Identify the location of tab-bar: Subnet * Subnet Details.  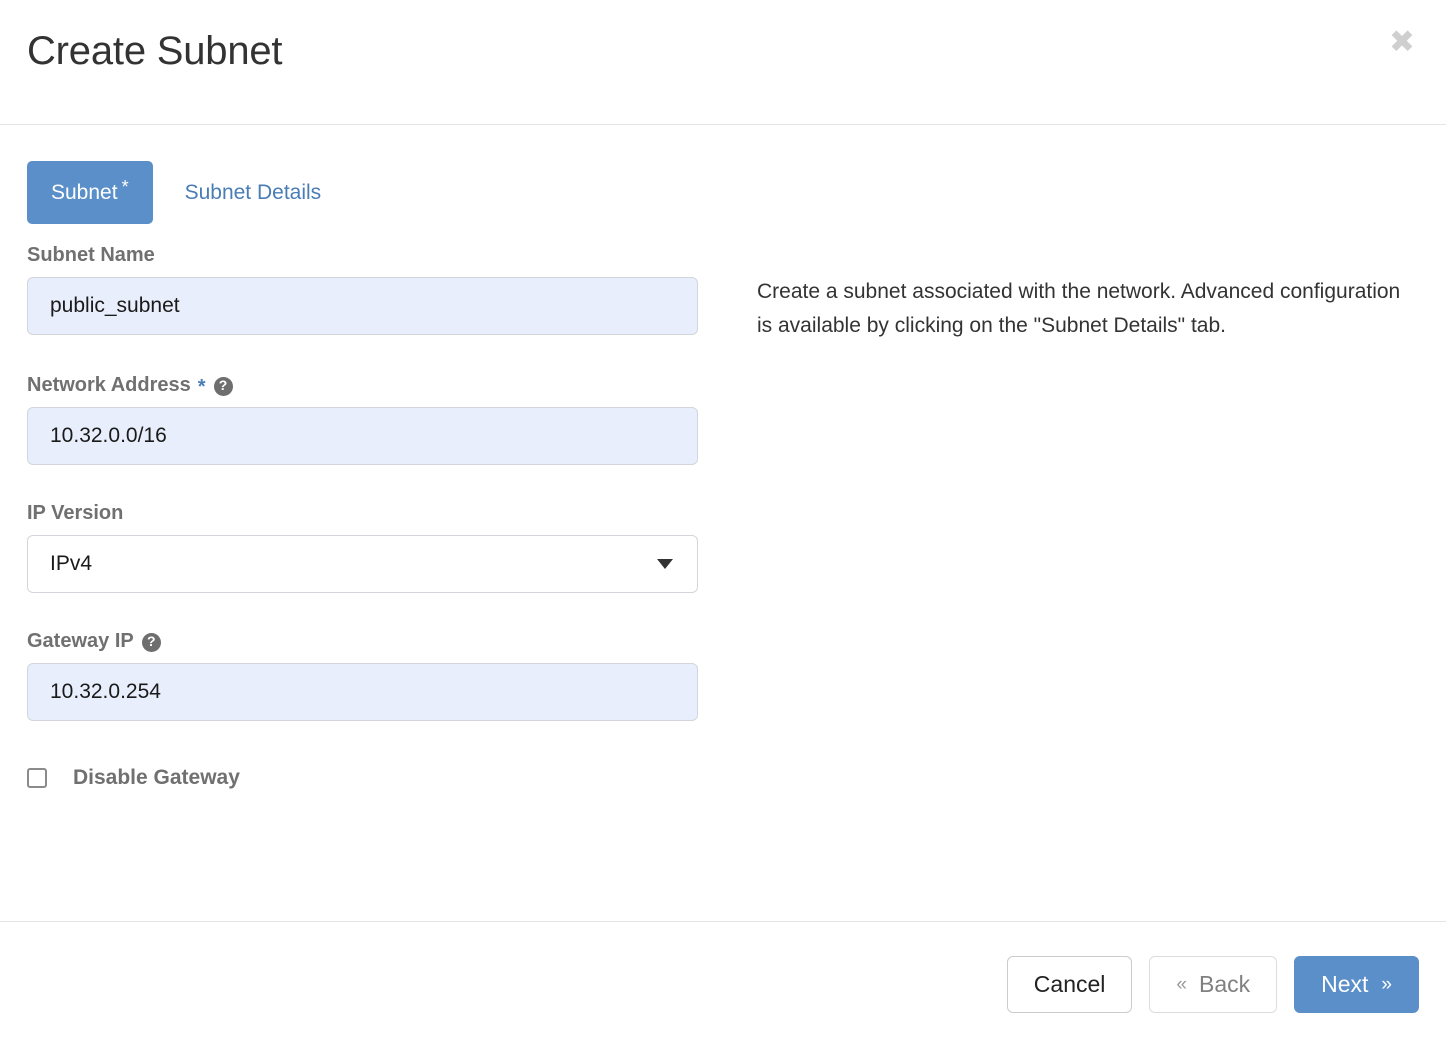
(186, 192).